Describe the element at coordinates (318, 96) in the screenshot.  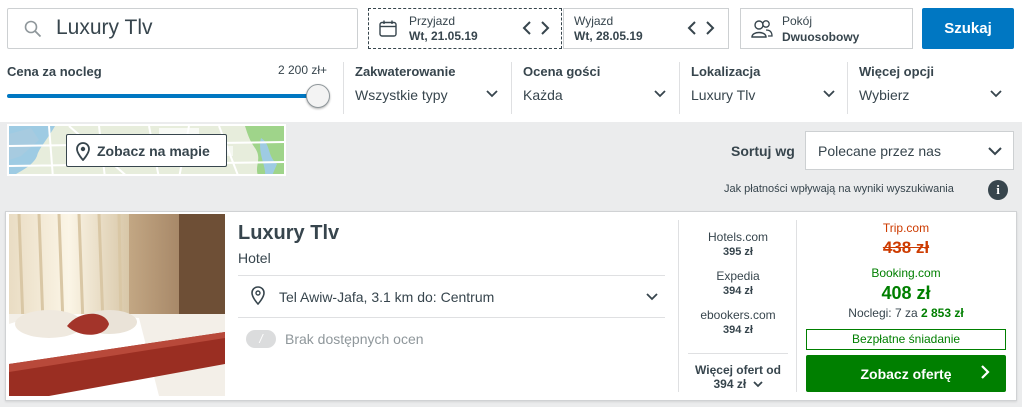
I see `price-slider-handle` at that location.